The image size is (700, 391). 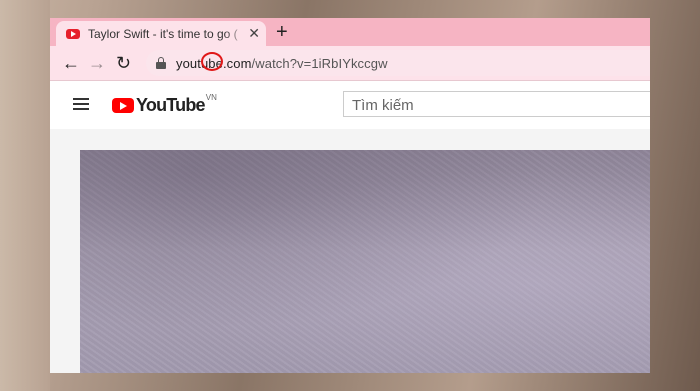 What do you see at coordinates (25, 195) in the screenshot?
I see `background-left-edge` at bounding box center [25, 195].